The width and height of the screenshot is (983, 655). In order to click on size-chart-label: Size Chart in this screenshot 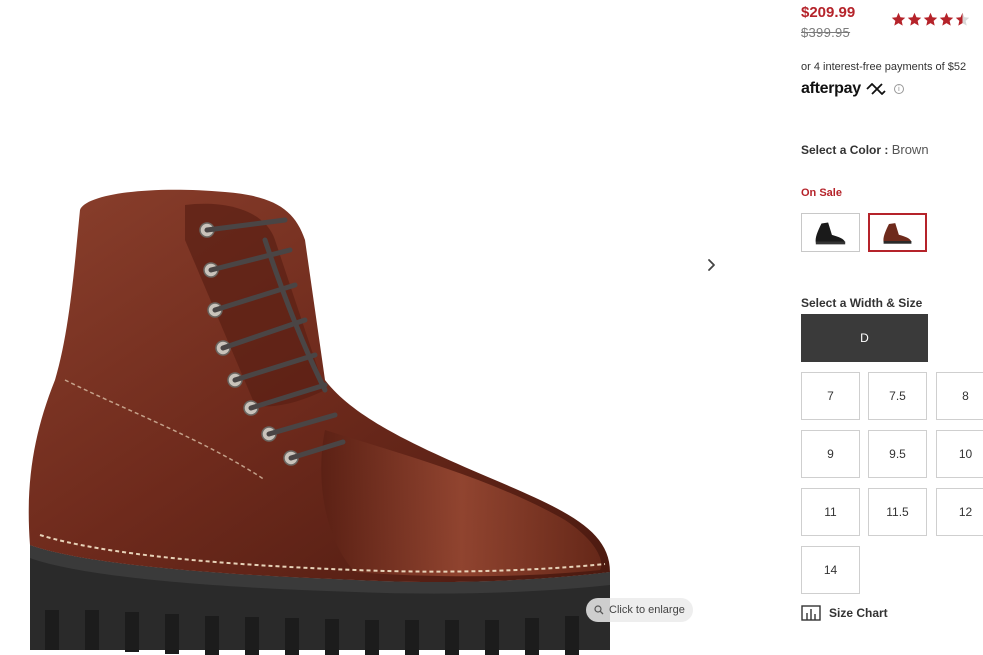, I will do `click(858, 613)`.